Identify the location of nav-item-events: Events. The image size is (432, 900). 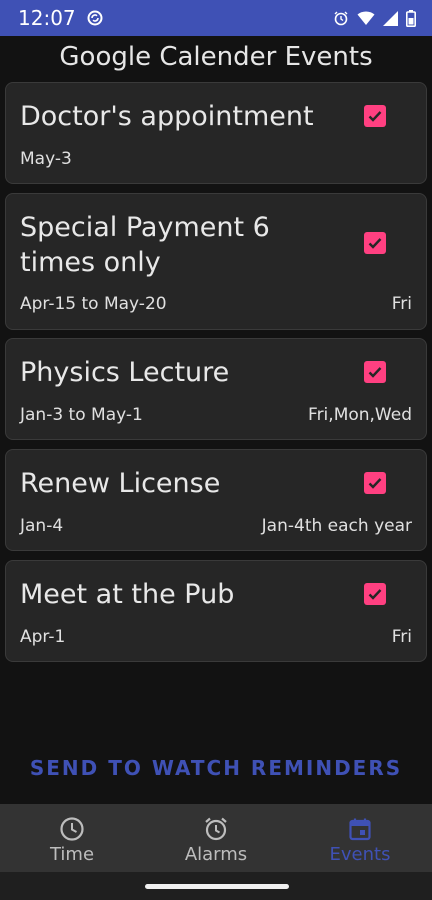
(360, 838).